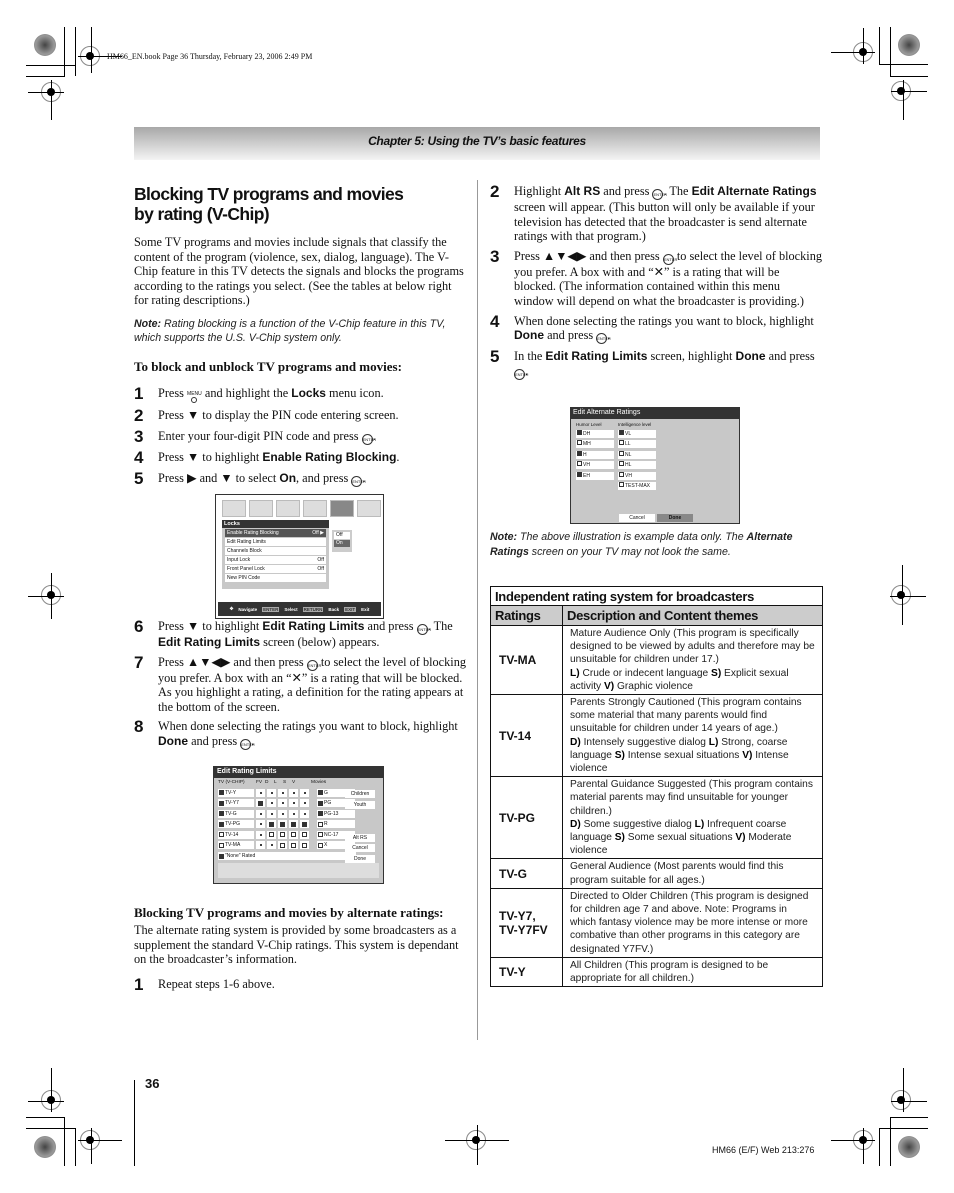  Describe the element at coordinates (595, 444) in the screenshot. I see `humor-level-item: MH` at that location.